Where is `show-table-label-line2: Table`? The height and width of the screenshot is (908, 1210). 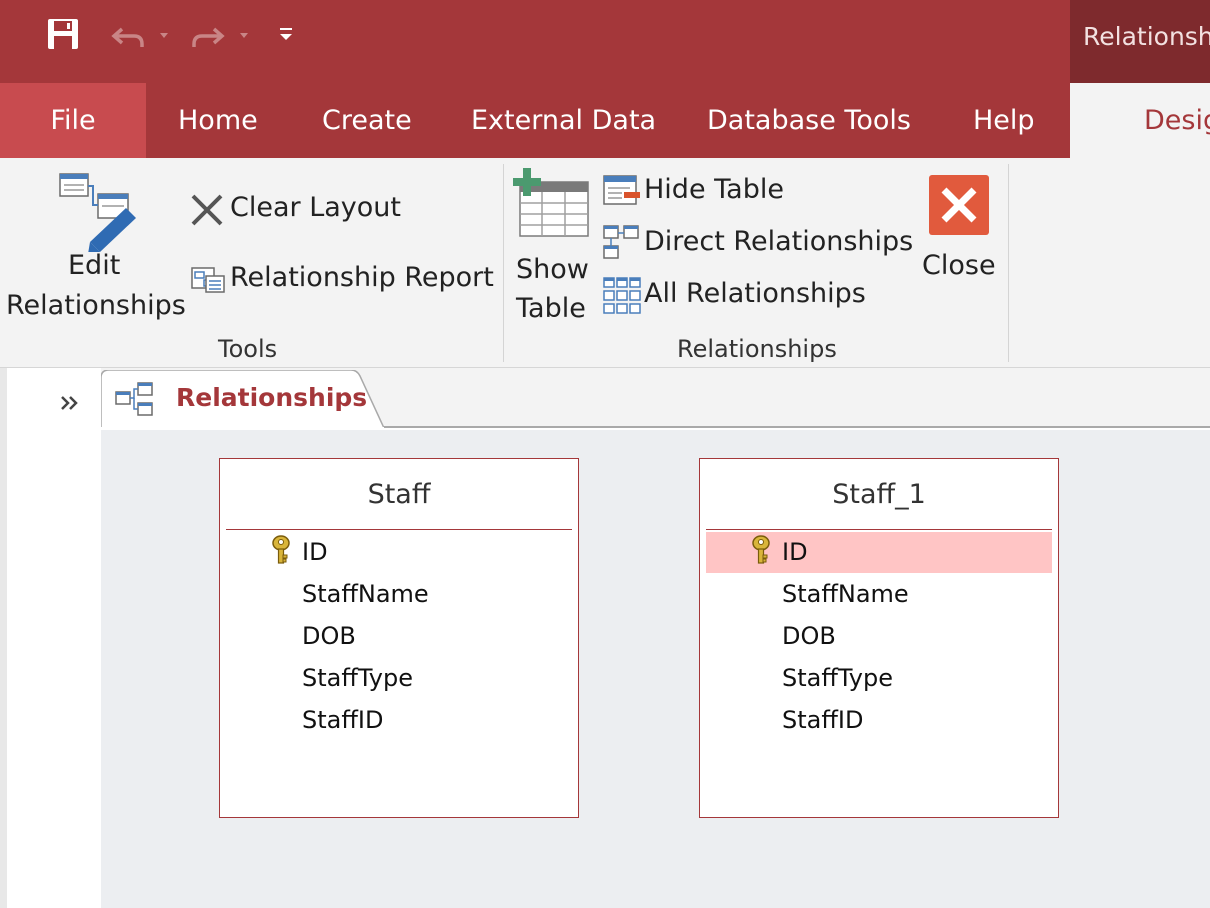
show-table-label-line2: Table is located at coordinates (551, 308).